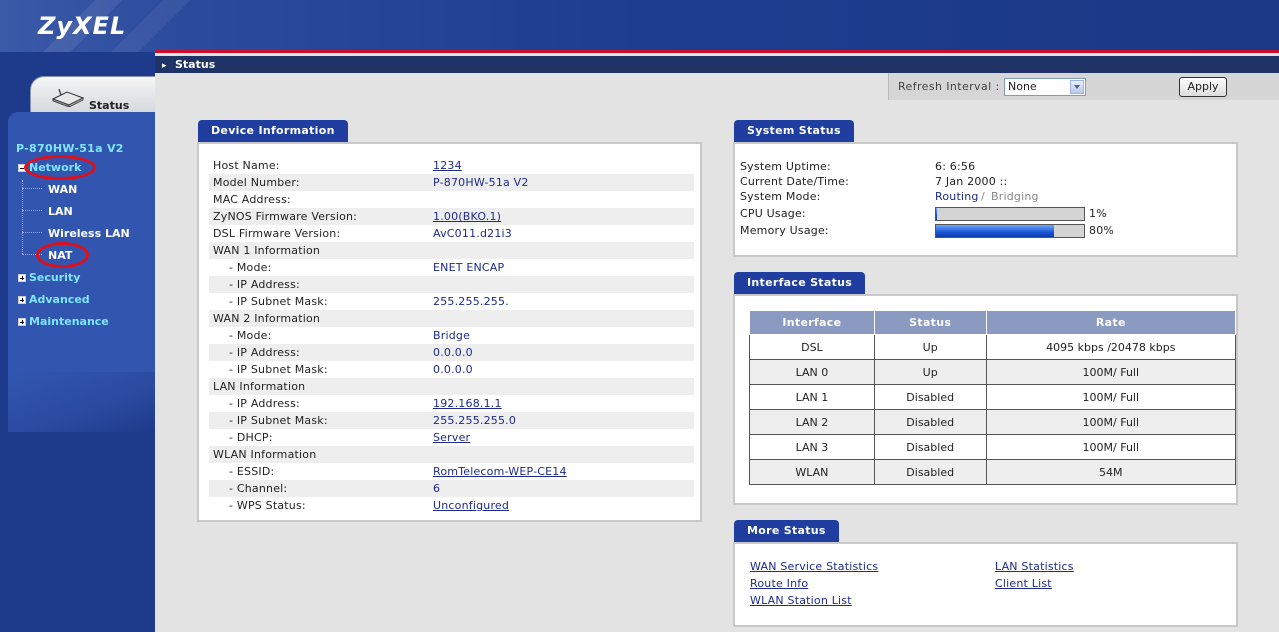  I want to click on refresh-interval-label: Refresh Interval :, so click(949, 86).